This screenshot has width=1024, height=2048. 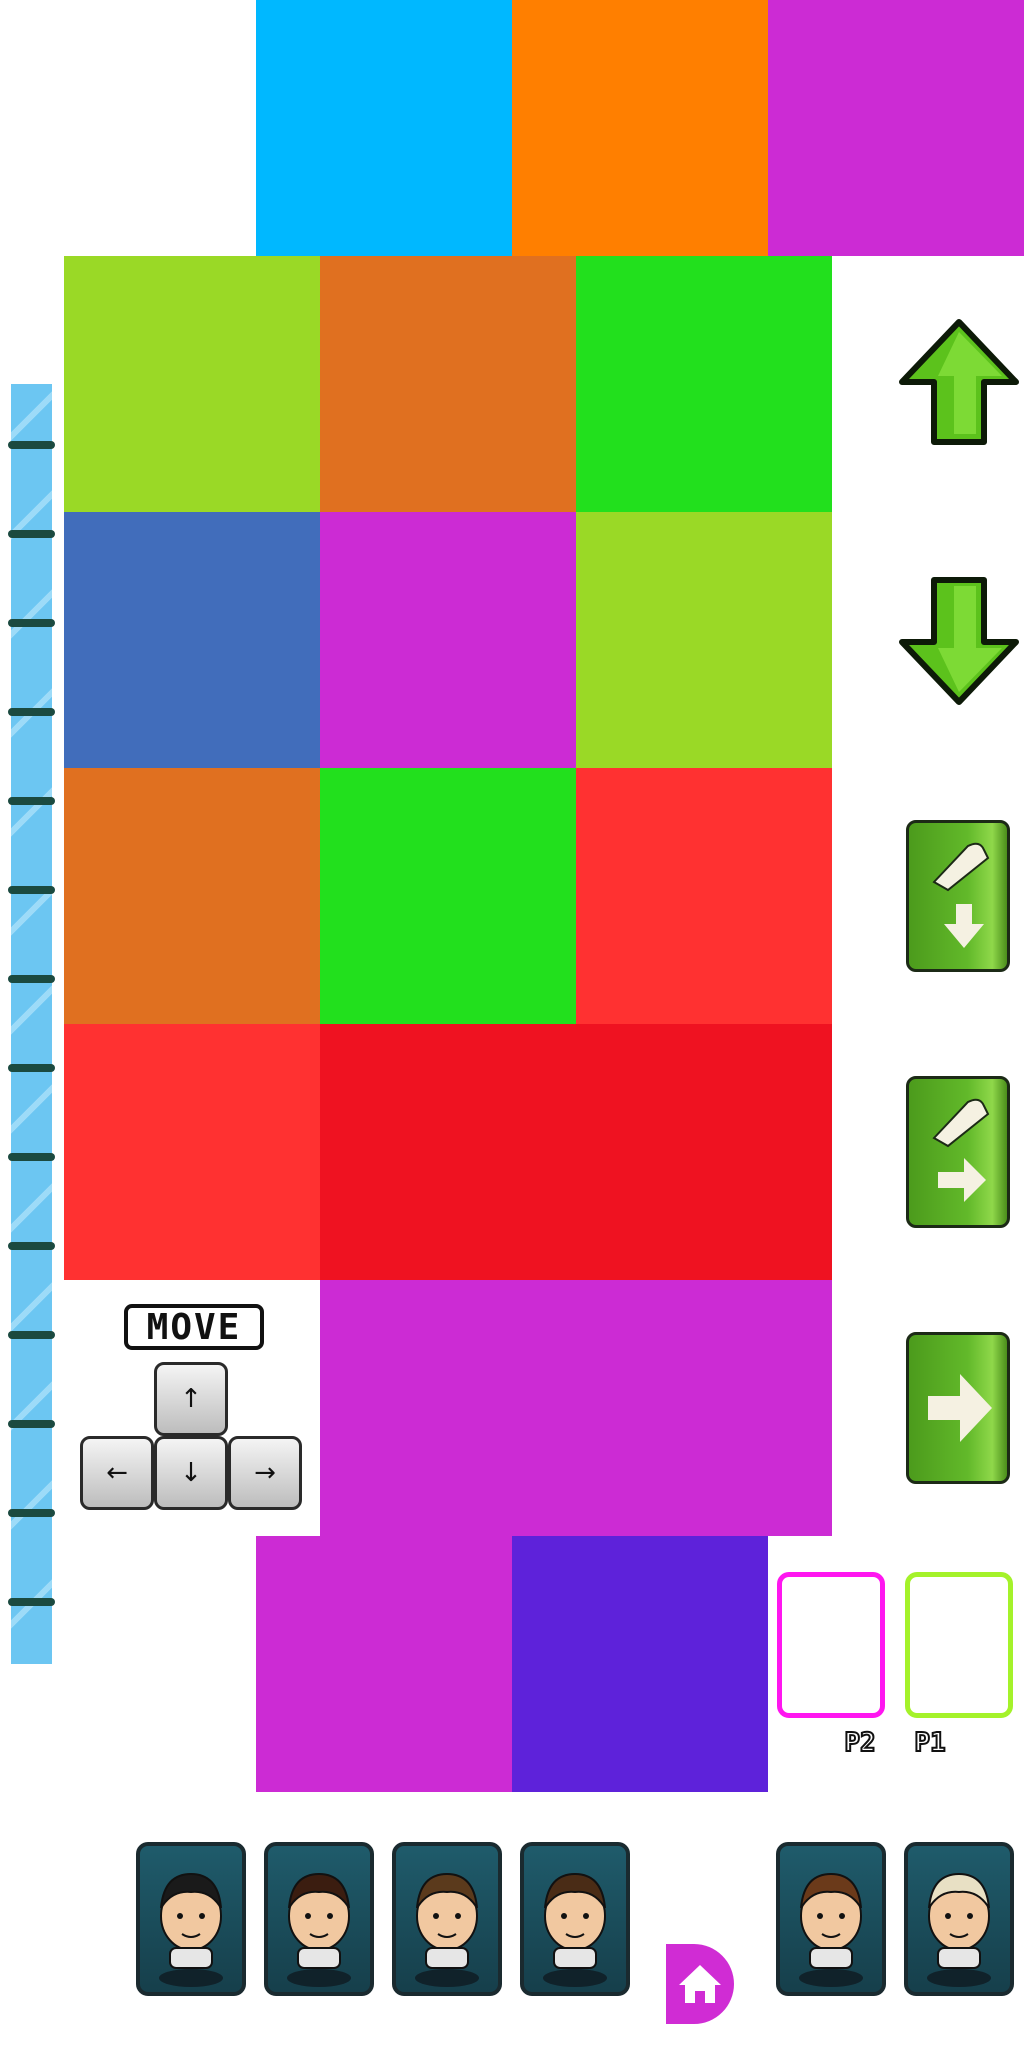 I want to click on player-afro-card, so click(x=319, y=1919).